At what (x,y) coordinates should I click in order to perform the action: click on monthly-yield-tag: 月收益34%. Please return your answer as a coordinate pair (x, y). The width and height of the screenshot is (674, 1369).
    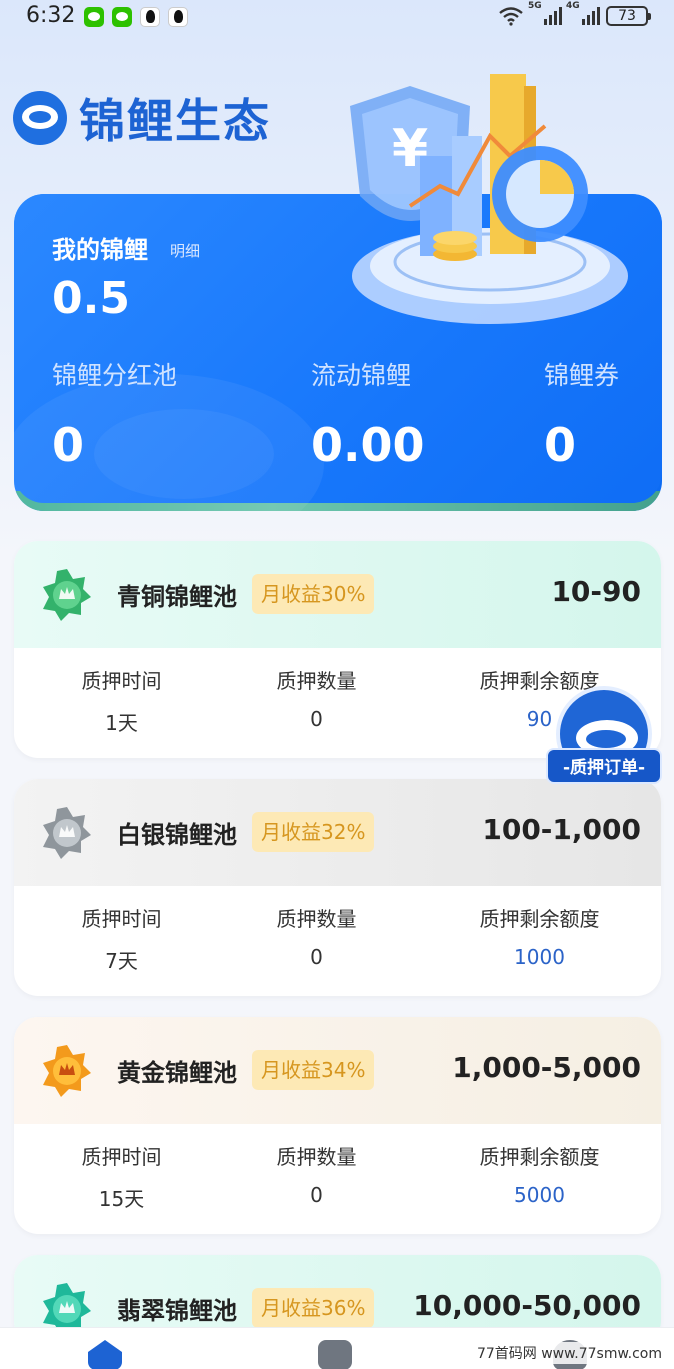
    Looking at the image, I should click on (313, 1070).